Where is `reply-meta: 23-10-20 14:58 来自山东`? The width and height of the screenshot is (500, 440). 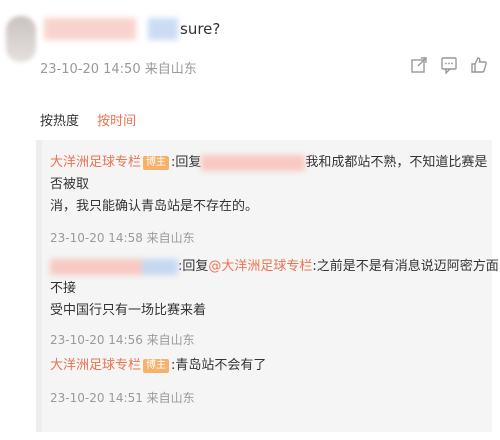
reply-meta: 23-10-20 14:58 来自山东 is located at coordinates (122, 238).